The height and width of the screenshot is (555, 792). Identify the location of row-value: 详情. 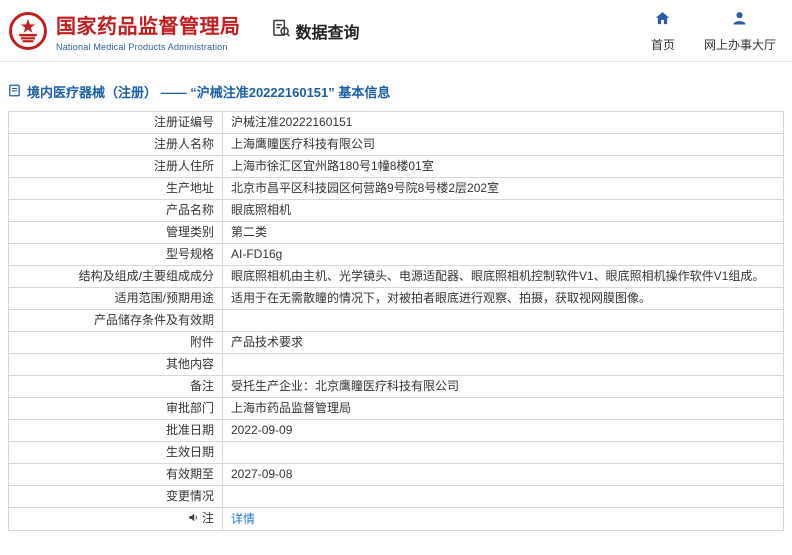
(503, 519).